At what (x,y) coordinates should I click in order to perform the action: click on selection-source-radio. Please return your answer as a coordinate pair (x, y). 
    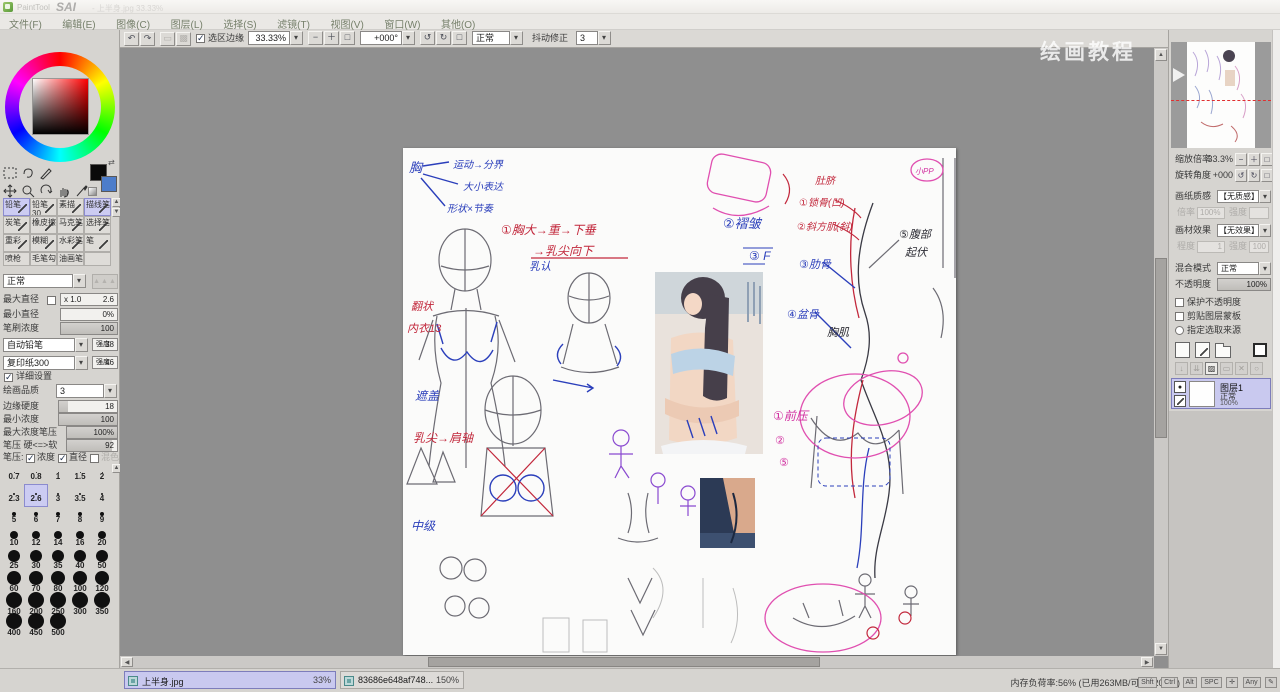
    Looking at the image, I should click on (1179, 330).